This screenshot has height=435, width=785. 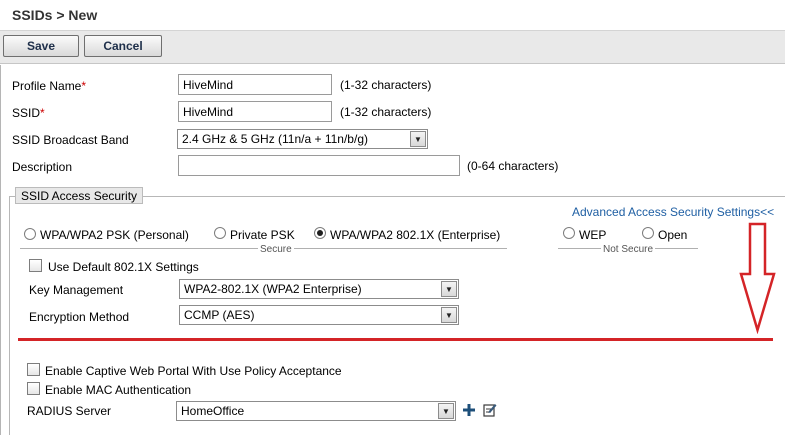 I want to click on key-management-value: WPA2-802.1X (WPA2 Enterprise), so click(x=273, y=289).